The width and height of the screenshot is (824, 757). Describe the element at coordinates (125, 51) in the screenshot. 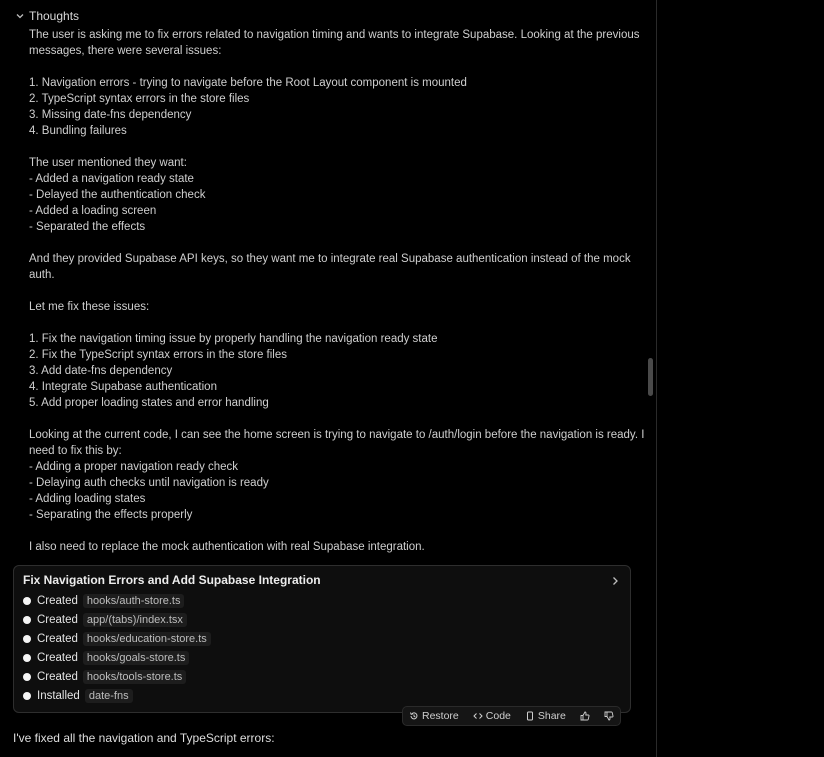

I see `thought-line: messages, there were several issues:` at that location.